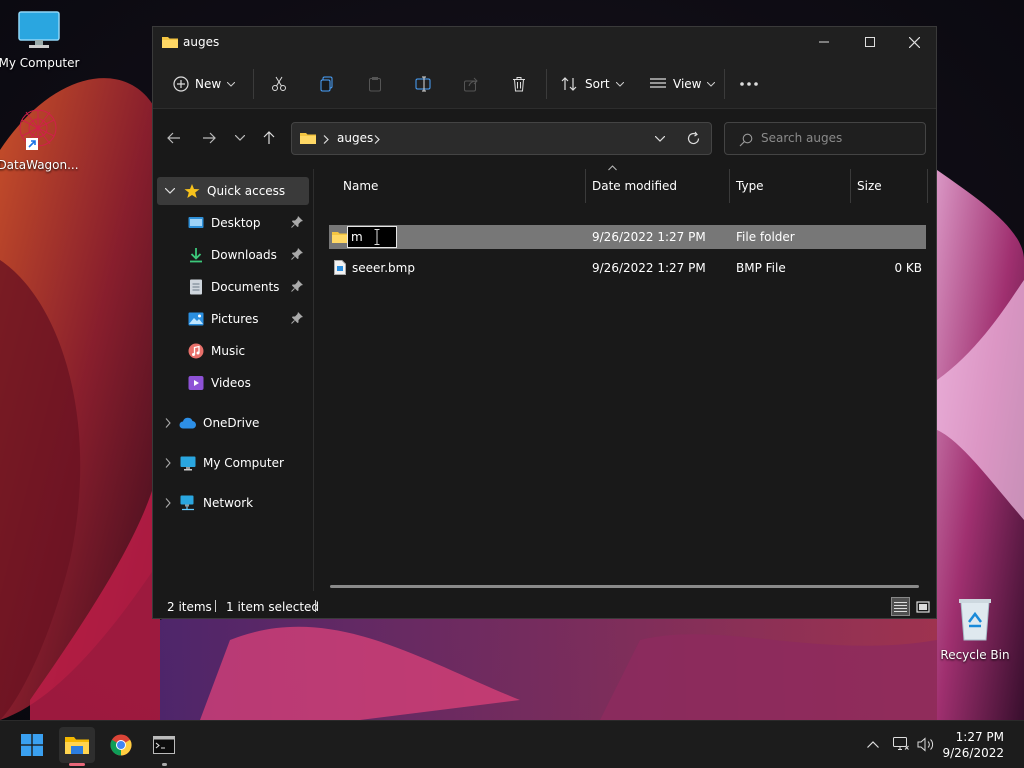 This screenshot has width=1024, height=768. I want to click on large-icons-view-icon, so click(922, 606).